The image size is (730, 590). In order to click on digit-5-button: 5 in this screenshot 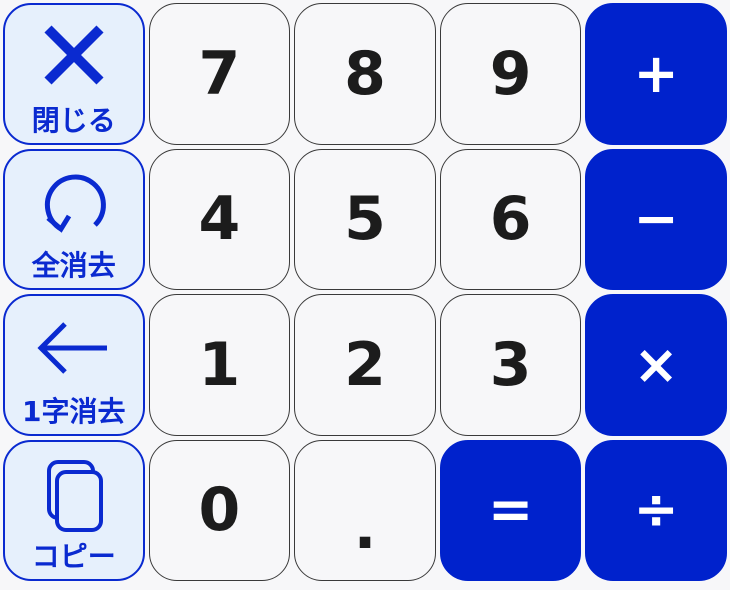, I will do `click(365, 219)`.